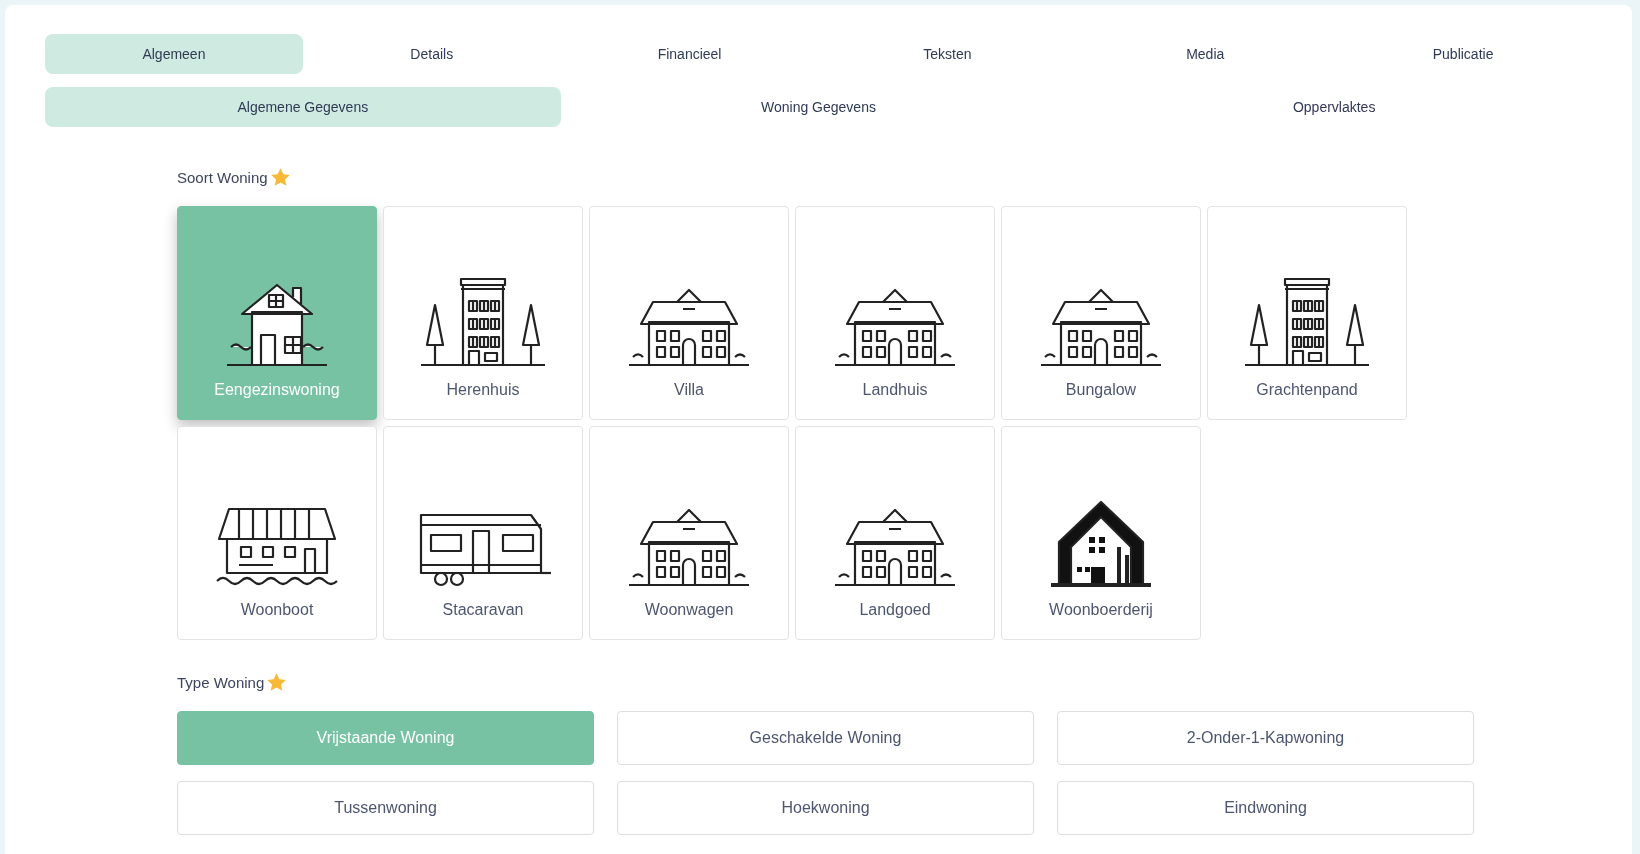  Describe the element at coordinates (1205, 54) in the screenshot. I see `tab: Media` at that location.